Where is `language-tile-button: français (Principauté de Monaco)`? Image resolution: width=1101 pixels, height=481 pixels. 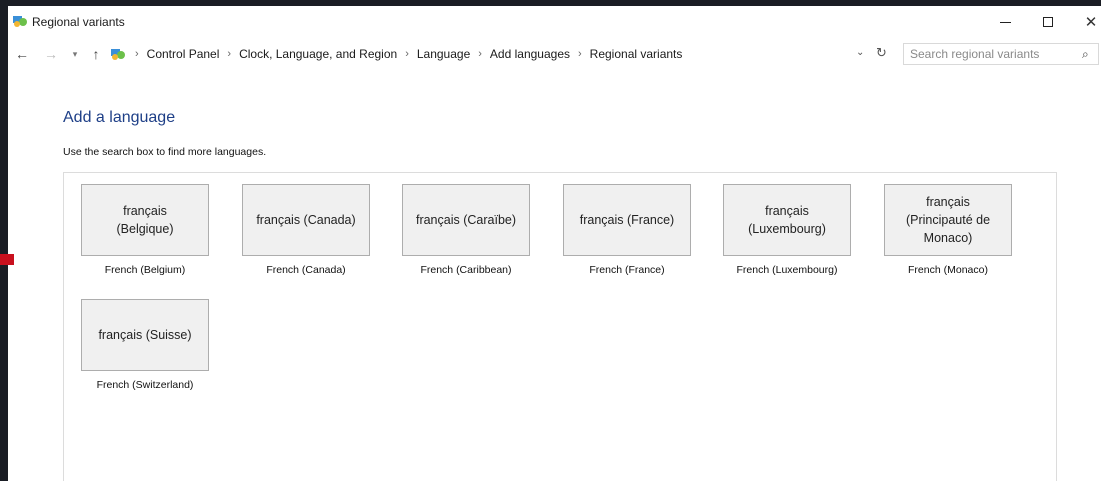
language-tile-button: français (Principauté de Monaco) is located at coordinates (948, 220).